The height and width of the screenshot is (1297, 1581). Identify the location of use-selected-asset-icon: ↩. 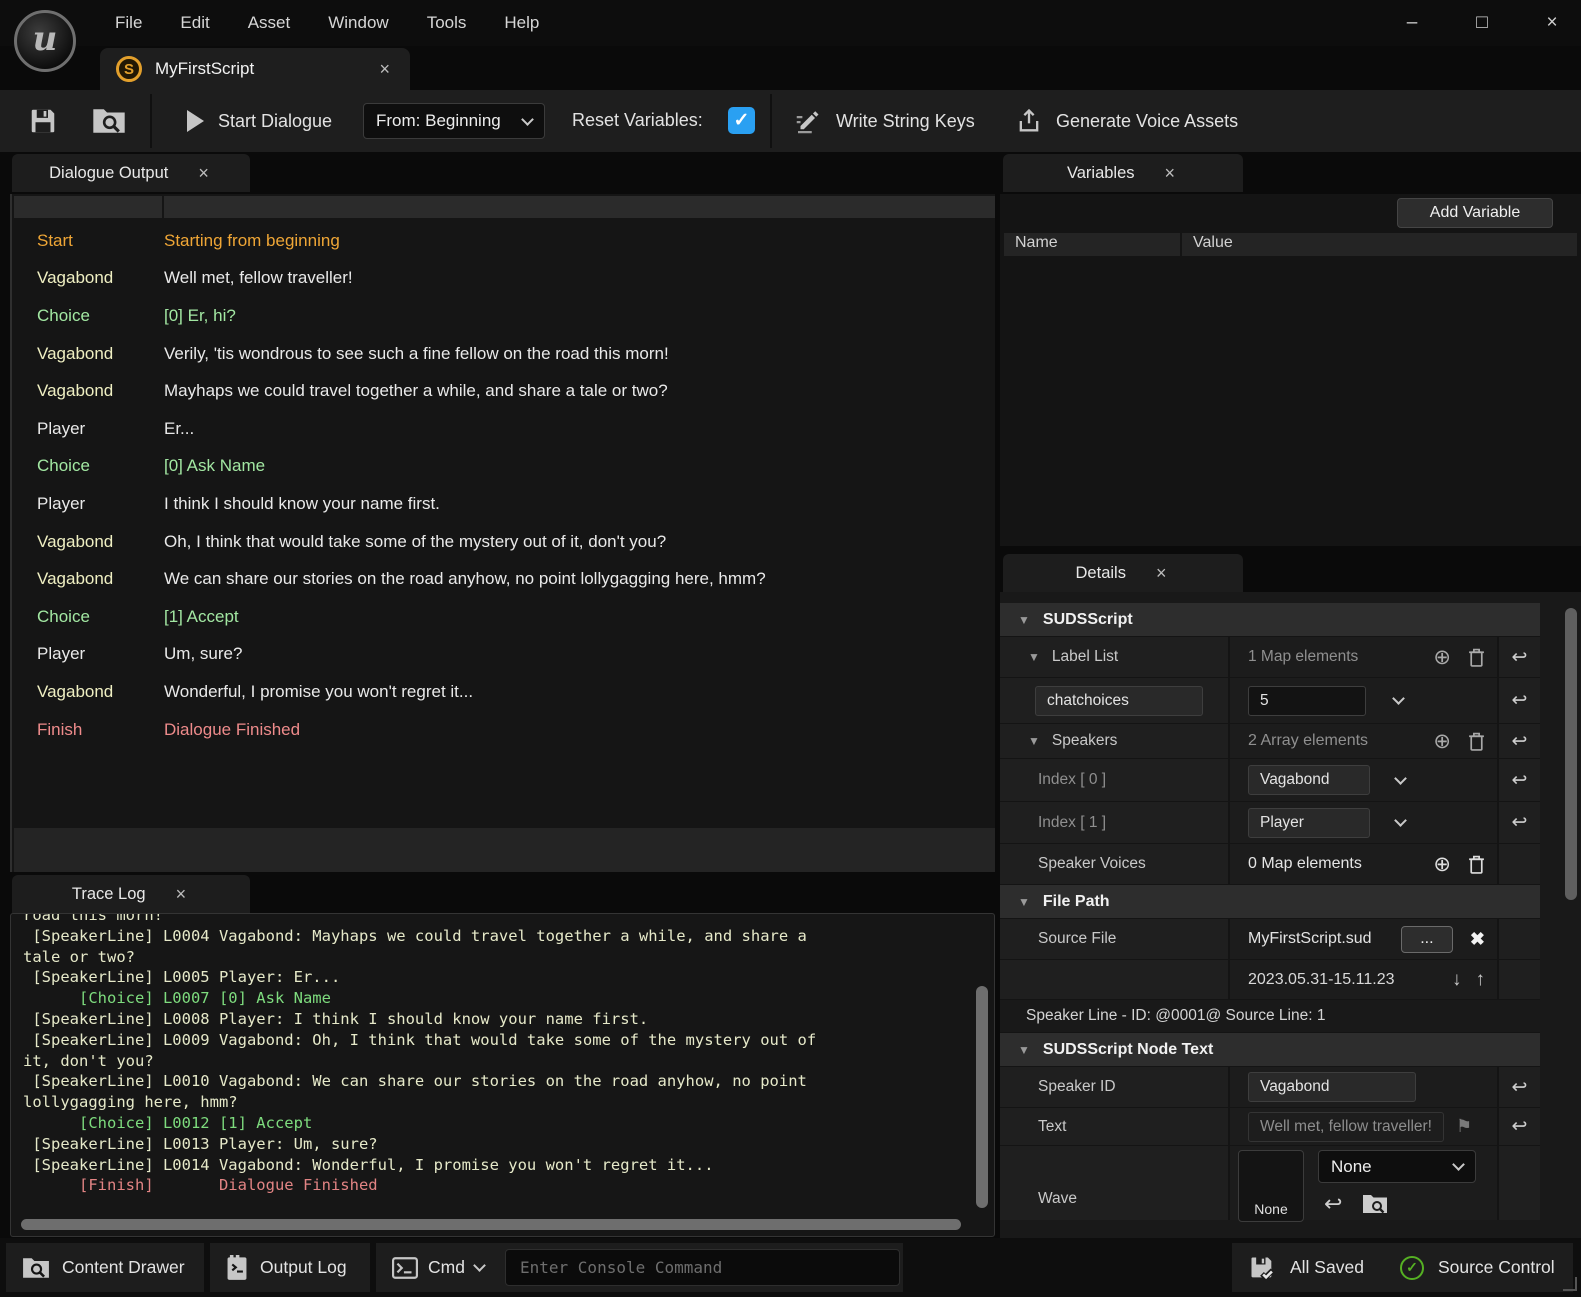
(1333, 1204).